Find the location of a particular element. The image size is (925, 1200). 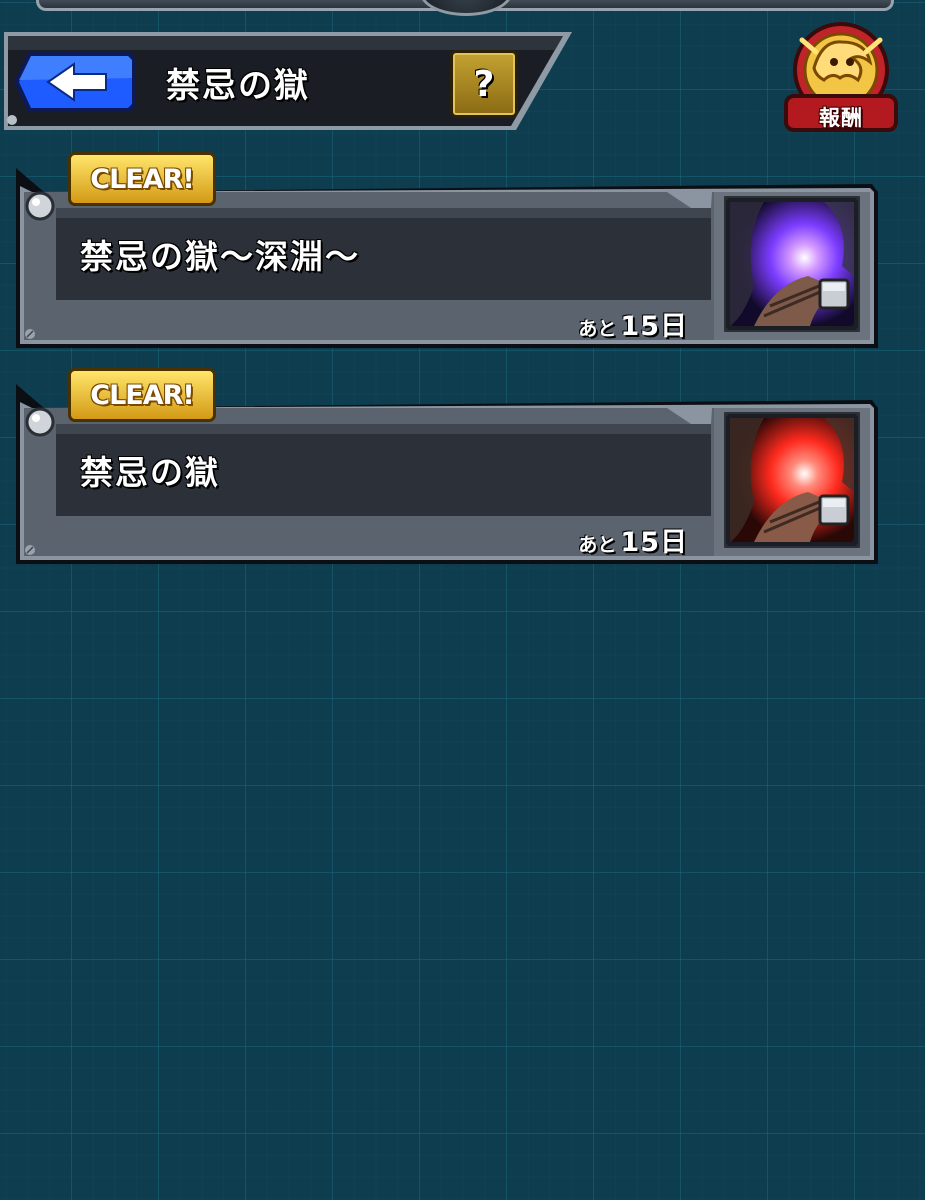

top-frame-knob is located at coordinates (466, 8).